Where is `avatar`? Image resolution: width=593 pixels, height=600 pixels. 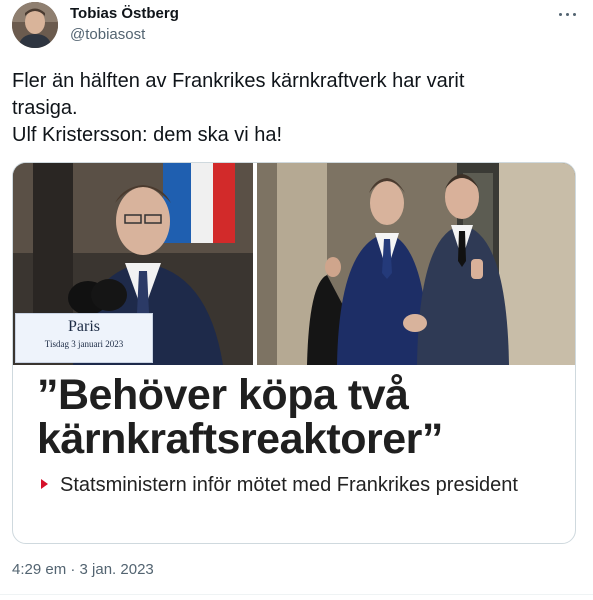 avatar is located at coordinates (35, 25).